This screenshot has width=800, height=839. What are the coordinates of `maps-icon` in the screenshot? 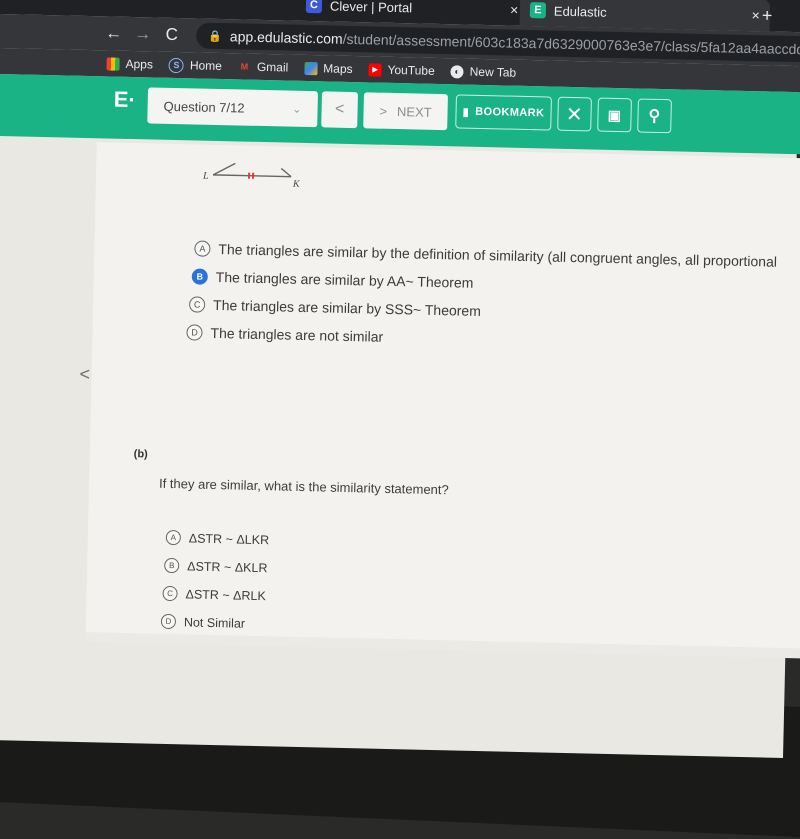 It's located at (310, 67).